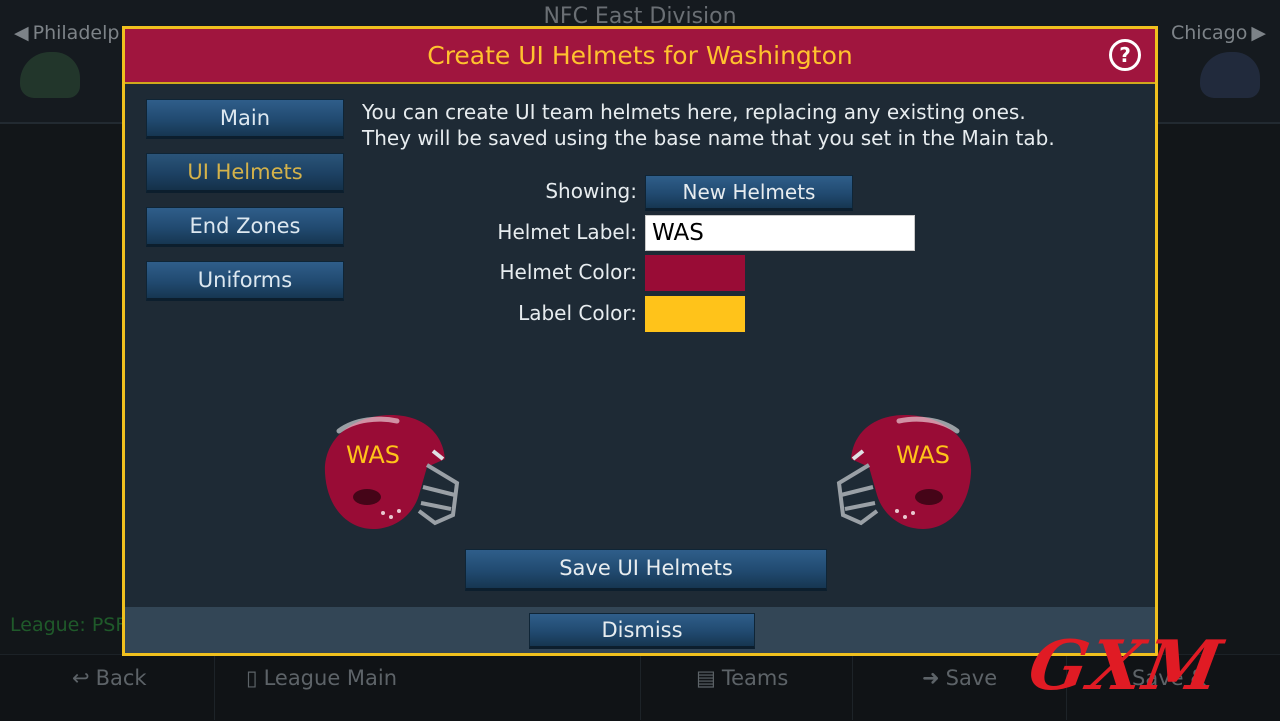 This screenshot has height=721, width=1280. I want to click on next-team-link: Chicago ▶, so click(1218, 33).